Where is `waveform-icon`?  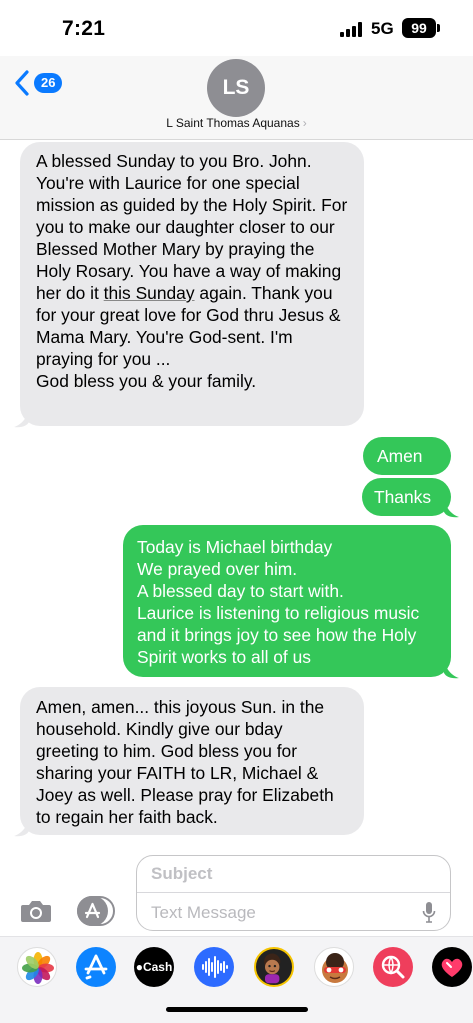
waveform-icon is located at coordinates (215, 967).